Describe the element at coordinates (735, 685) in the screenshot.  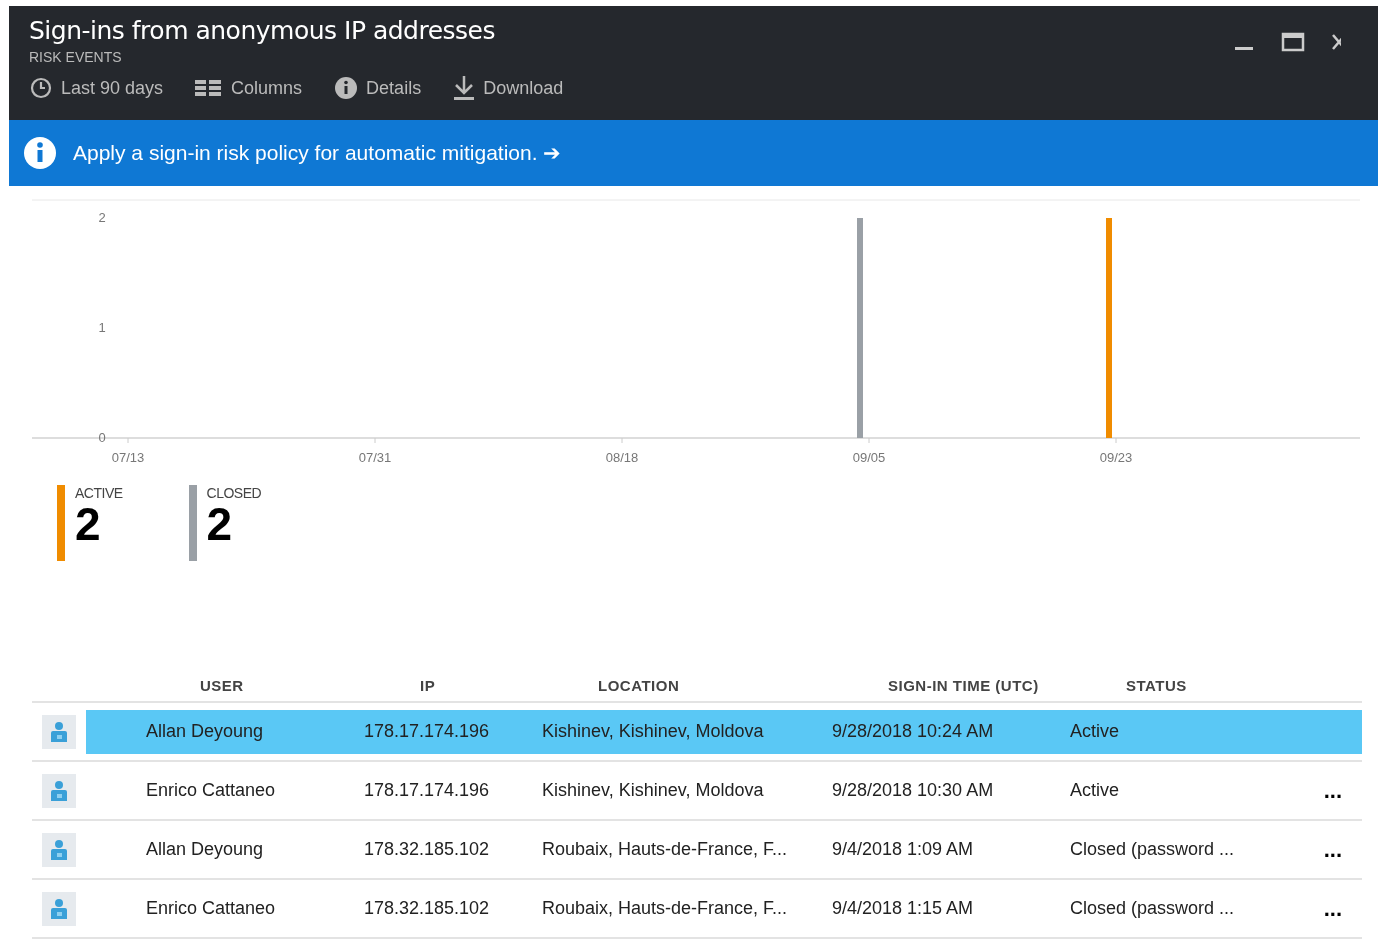
I see `column-header: LOCATION` at that location.